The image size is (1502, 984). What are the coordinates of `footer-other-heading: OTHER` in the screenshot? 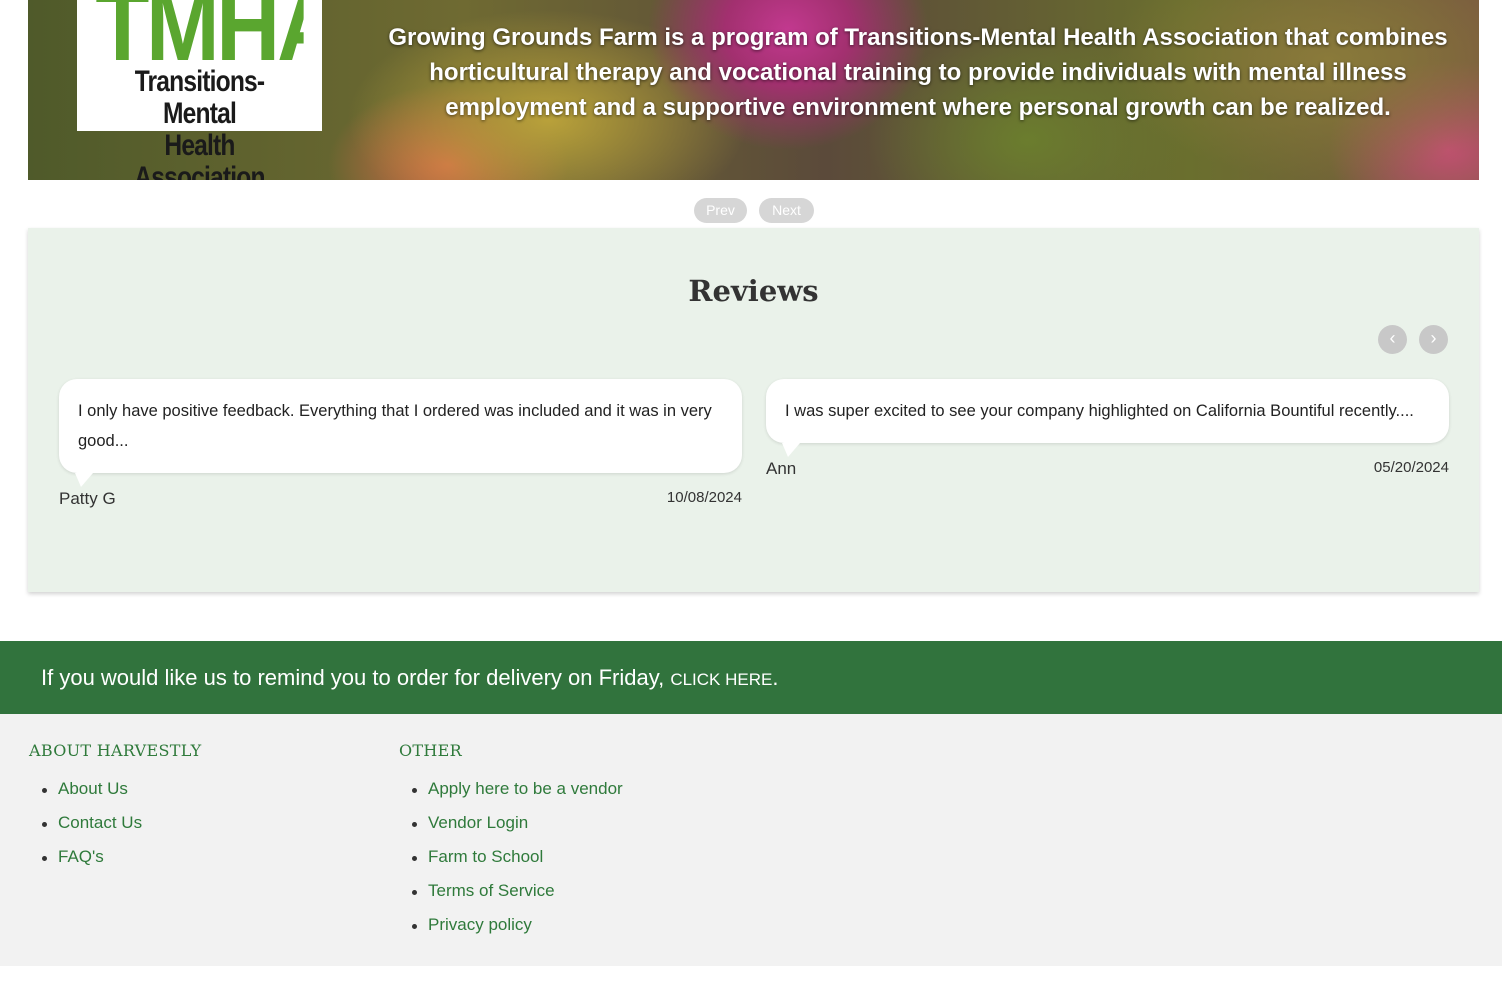 It's located at (430, 750).